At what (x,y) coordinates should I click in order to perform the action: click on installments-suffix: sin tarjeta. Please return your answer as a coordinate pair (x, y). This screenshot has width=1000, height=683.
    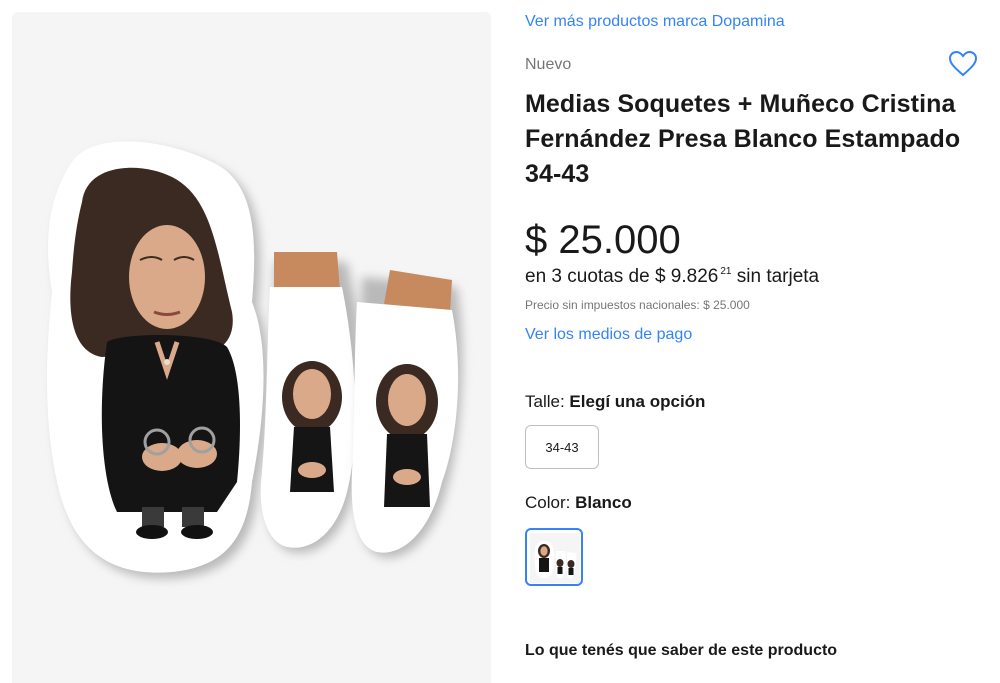
    Looking at the image, I should click on (778, 276).